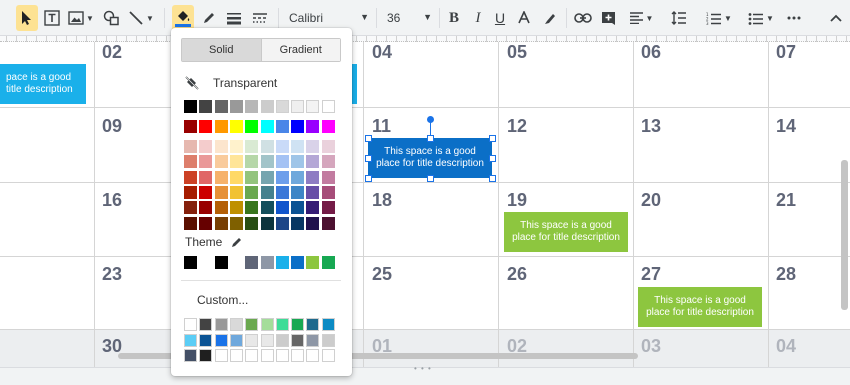 The image size is (850, 385). What do you see at coordinates (794, 18) in the screenshot?
I see `more-button` at bounding box center [794, 18].